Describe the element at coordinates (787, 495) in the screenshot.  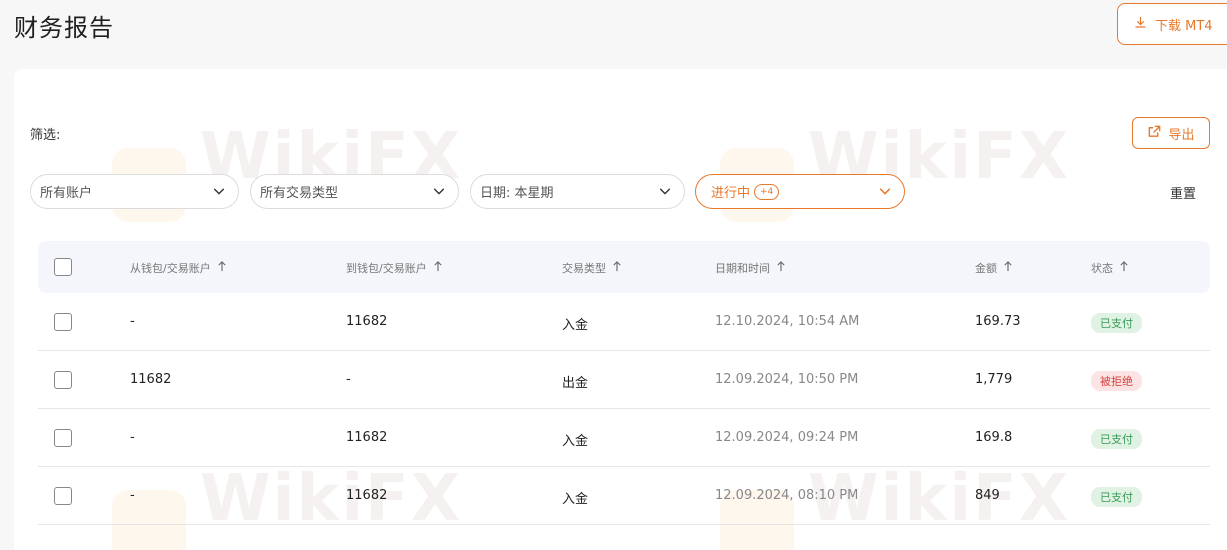
I see `row-datetime: 12.09.2024, 08:10 PM` at that location.